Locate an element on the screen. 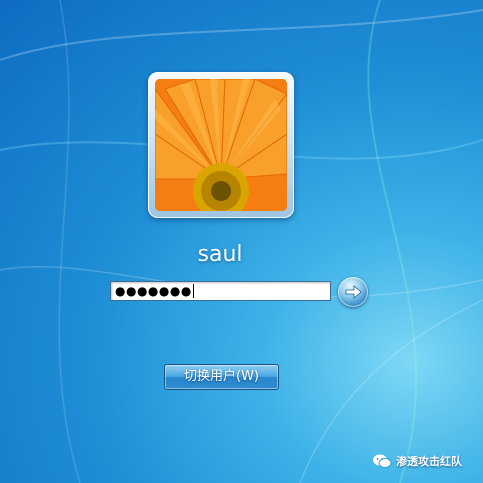 This screenshot has width=483, height=483. submit-login-button is located at coordinates (353, 292).